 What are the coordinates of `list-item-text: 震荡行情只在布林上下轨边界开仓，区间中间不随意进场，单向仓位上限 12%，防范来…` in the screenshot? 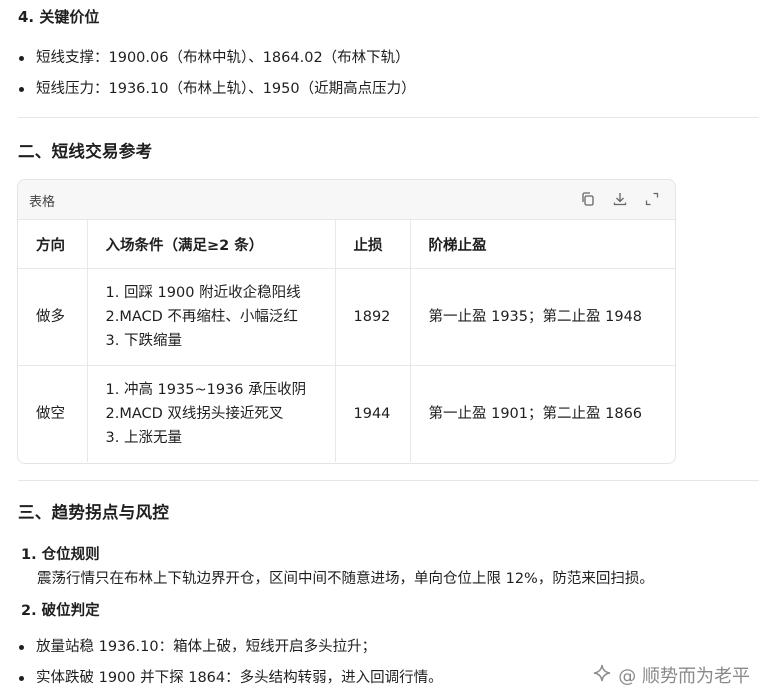 It's located at (345, 579).